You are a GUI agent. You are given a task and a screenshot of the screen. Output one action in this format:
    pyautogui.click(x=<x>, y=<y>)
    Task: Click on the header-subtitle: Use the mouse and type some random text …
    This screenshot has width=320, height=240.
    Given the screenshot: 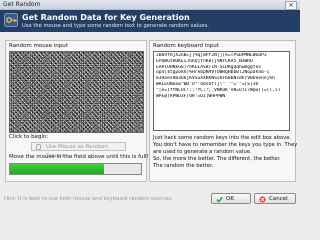 What is the action you would take?
    pyautogui.click(x=115, y=26)
    